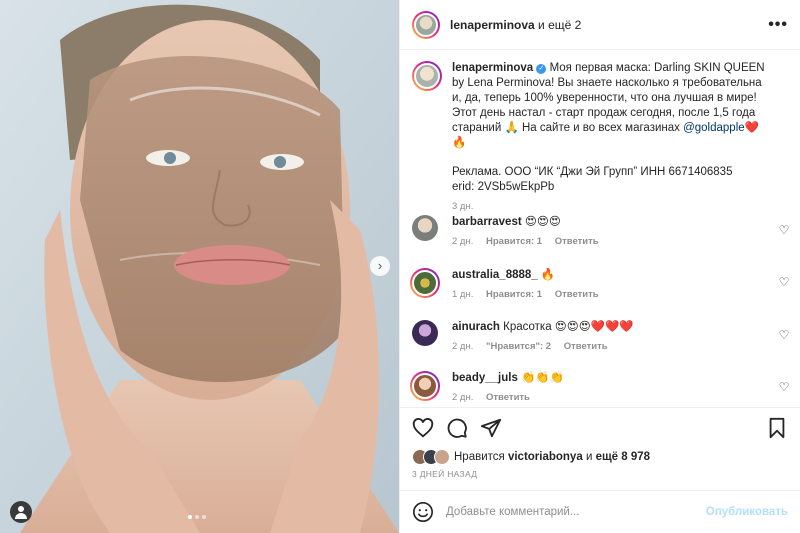 The width and height of the screenshot is (800, 533). I want to click on comment-text: beady__juls 👏👏👏, so click(612, 378).